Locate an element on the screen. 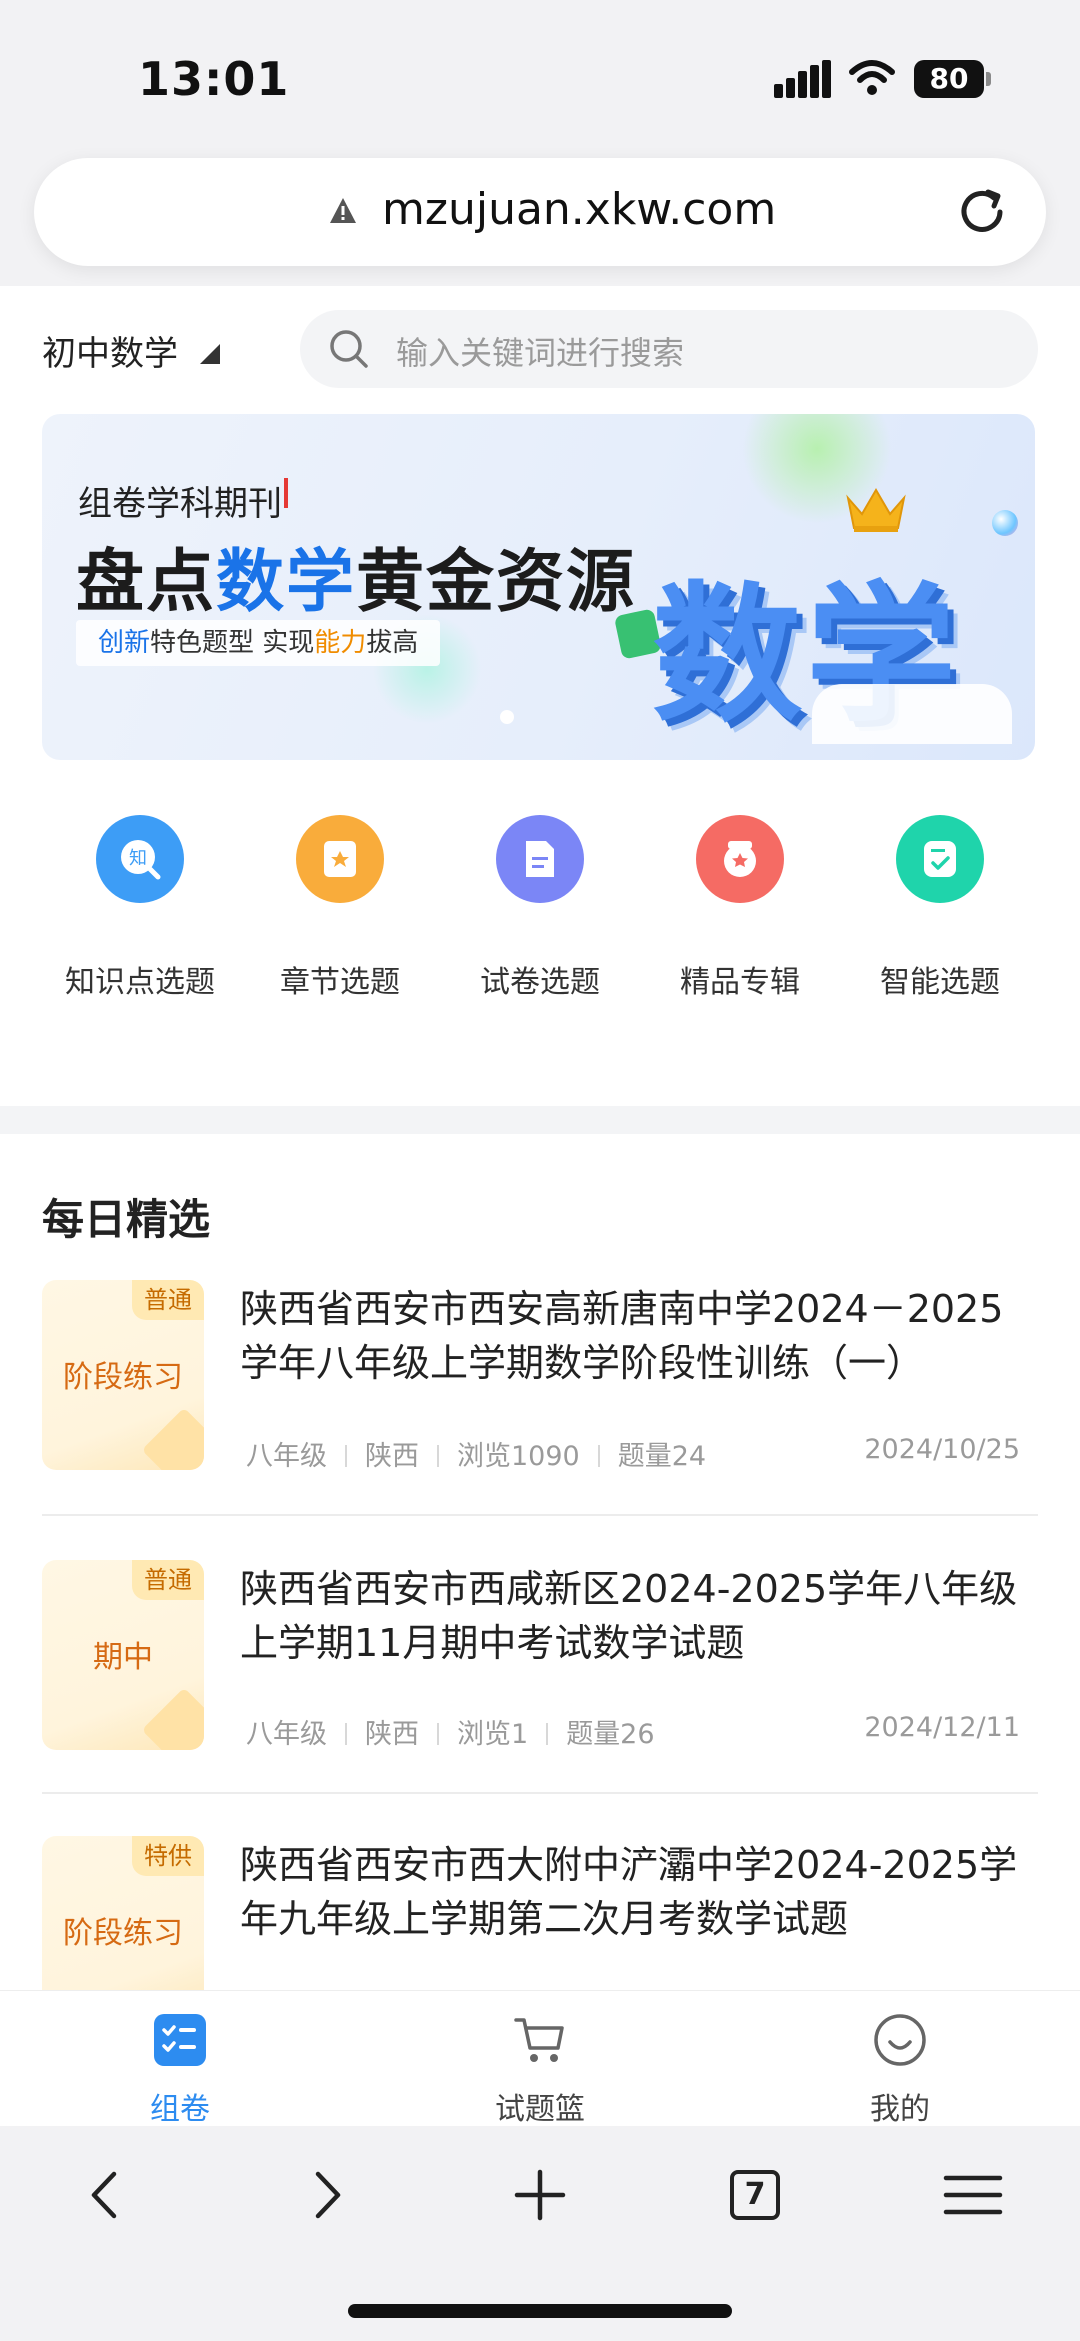  not-secure-warning-icon is located at coordinates (343, 211).